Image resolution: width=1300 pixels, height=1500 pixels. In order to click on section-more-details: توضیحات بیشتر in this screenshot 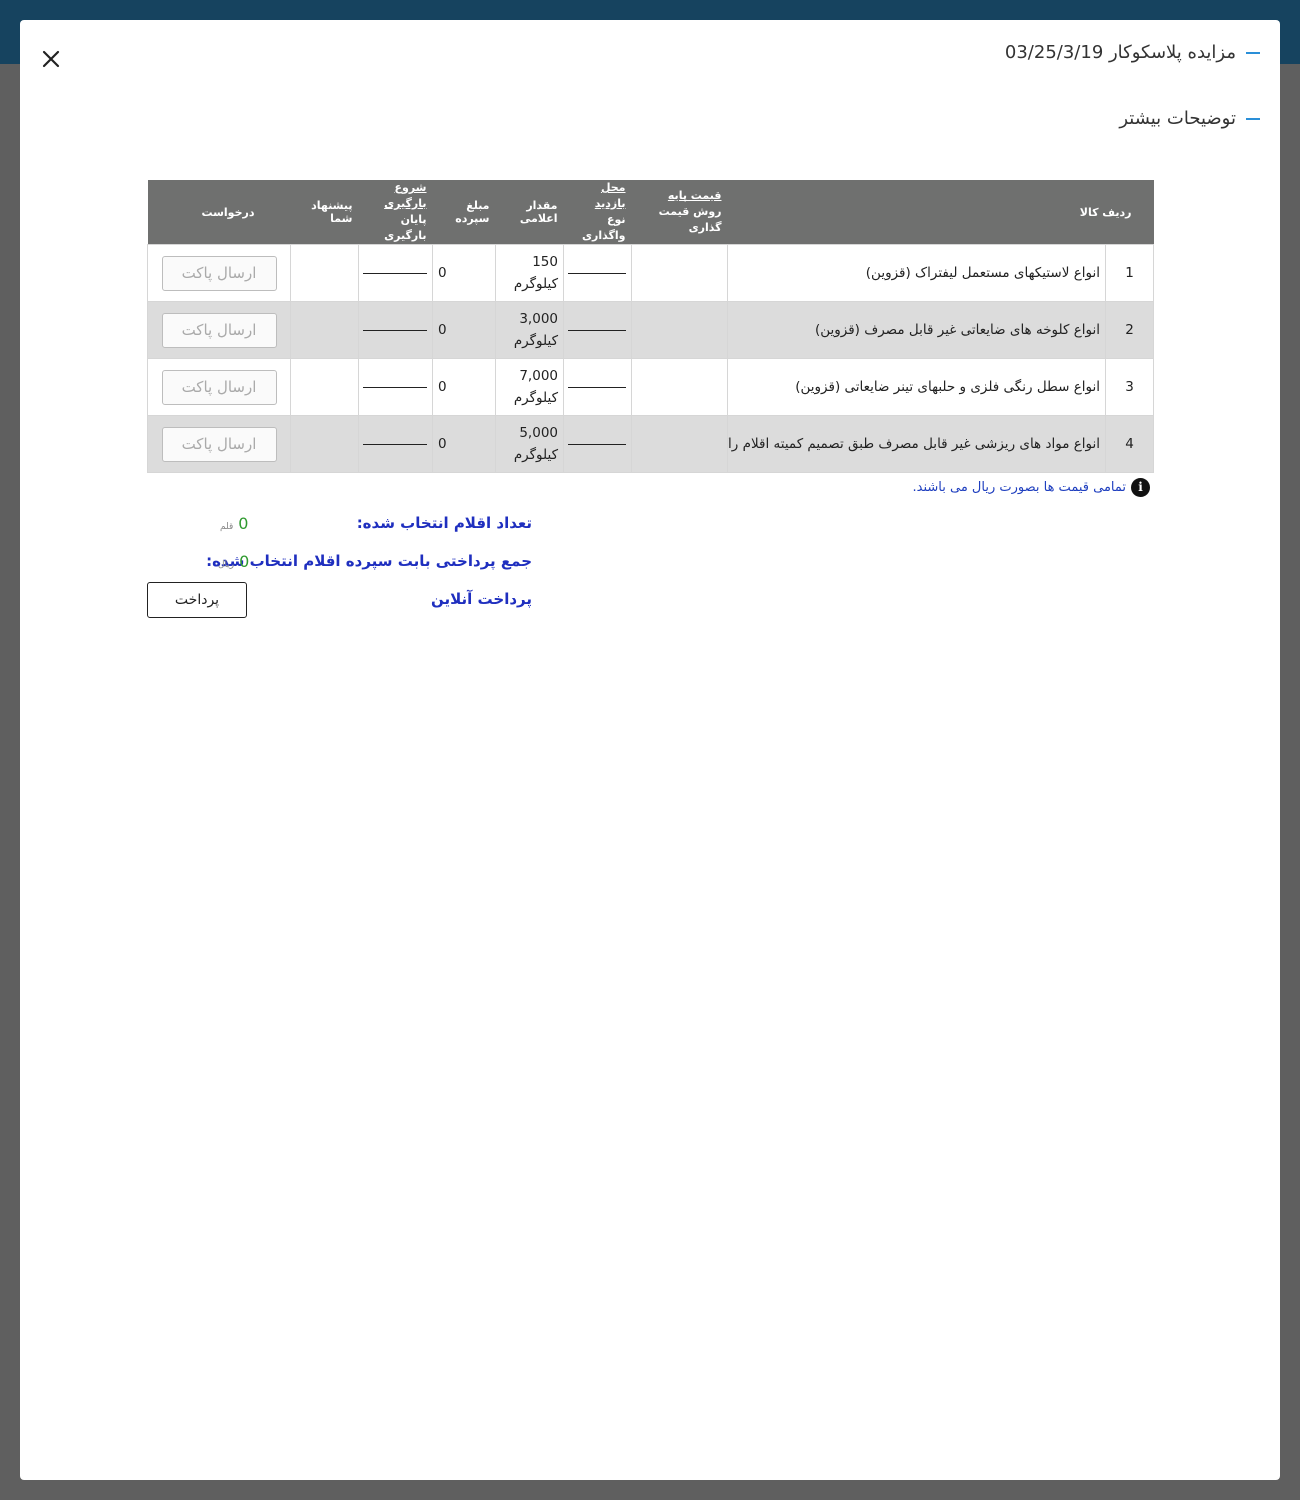, I will do `click(1189, 118)`.